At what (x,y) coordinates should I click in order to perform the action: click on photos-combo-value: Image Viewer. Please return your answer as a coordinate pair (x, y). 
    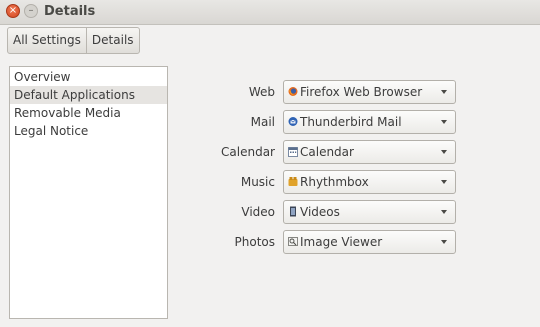
    Looking at the image, I should click on (341, 242).